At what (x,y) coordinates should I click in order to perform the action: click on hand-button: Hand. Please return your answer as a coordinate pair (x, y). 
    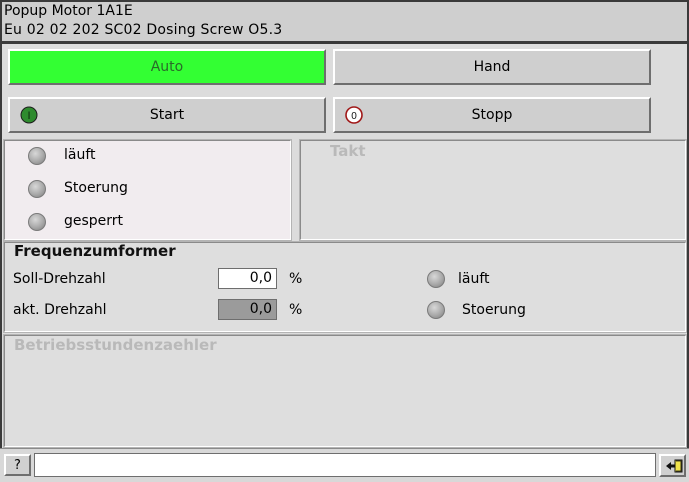
    Looking at the image, I should click on (492, 67).